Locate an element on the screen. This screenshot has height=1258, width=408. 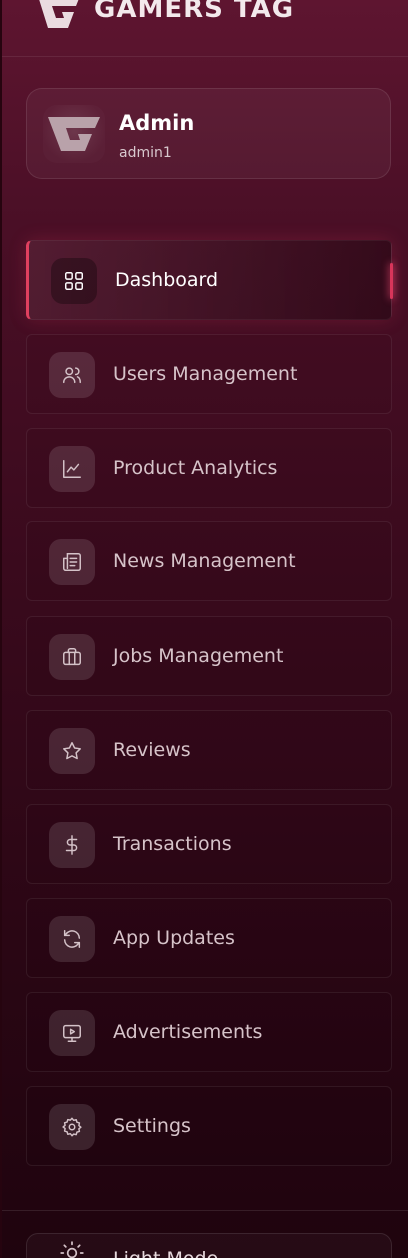
nav-item-product-analytics: Product Analytics is located at coordinates (209, 468).